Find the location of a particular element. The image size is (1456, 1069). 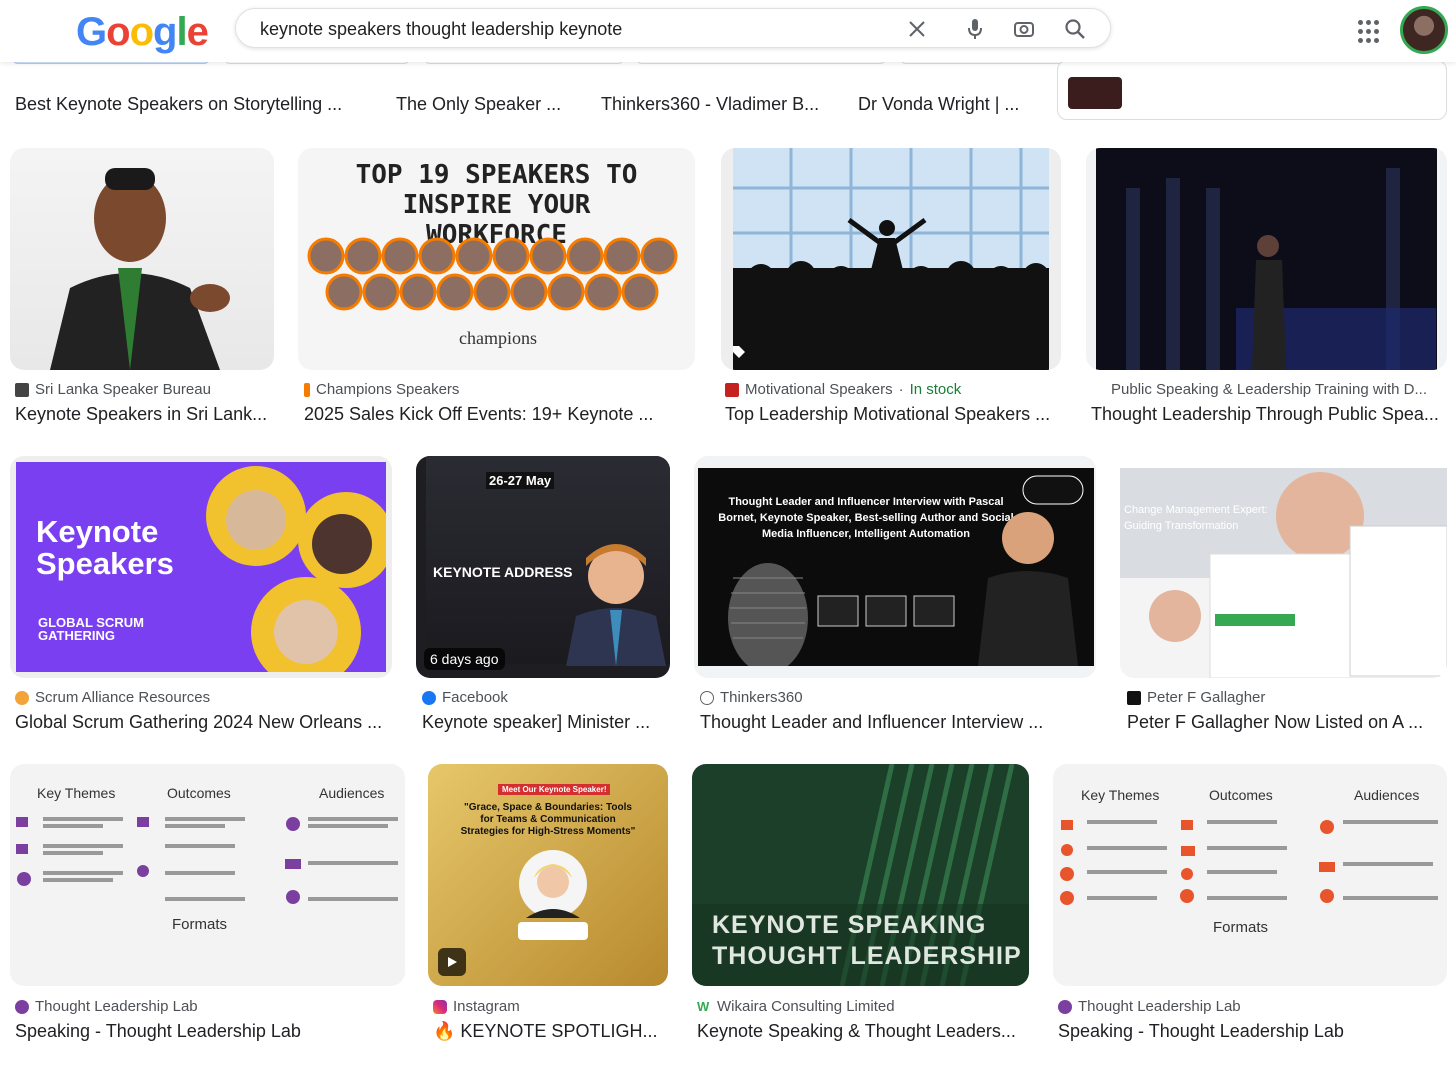

mic-icon is located at coordinates (975, 29).